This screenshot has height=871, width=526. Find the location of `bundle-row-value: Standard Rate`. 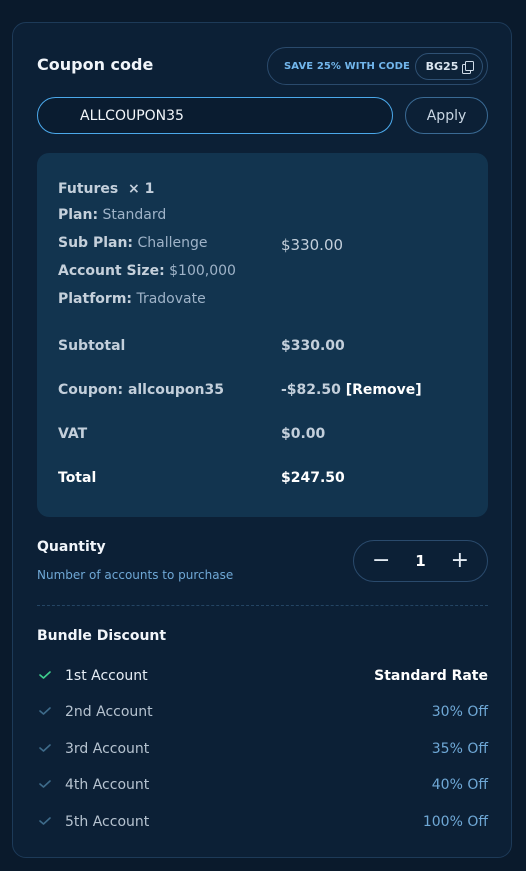

bundle-row-value: Standard Rate is located at coordinates (431, 676).